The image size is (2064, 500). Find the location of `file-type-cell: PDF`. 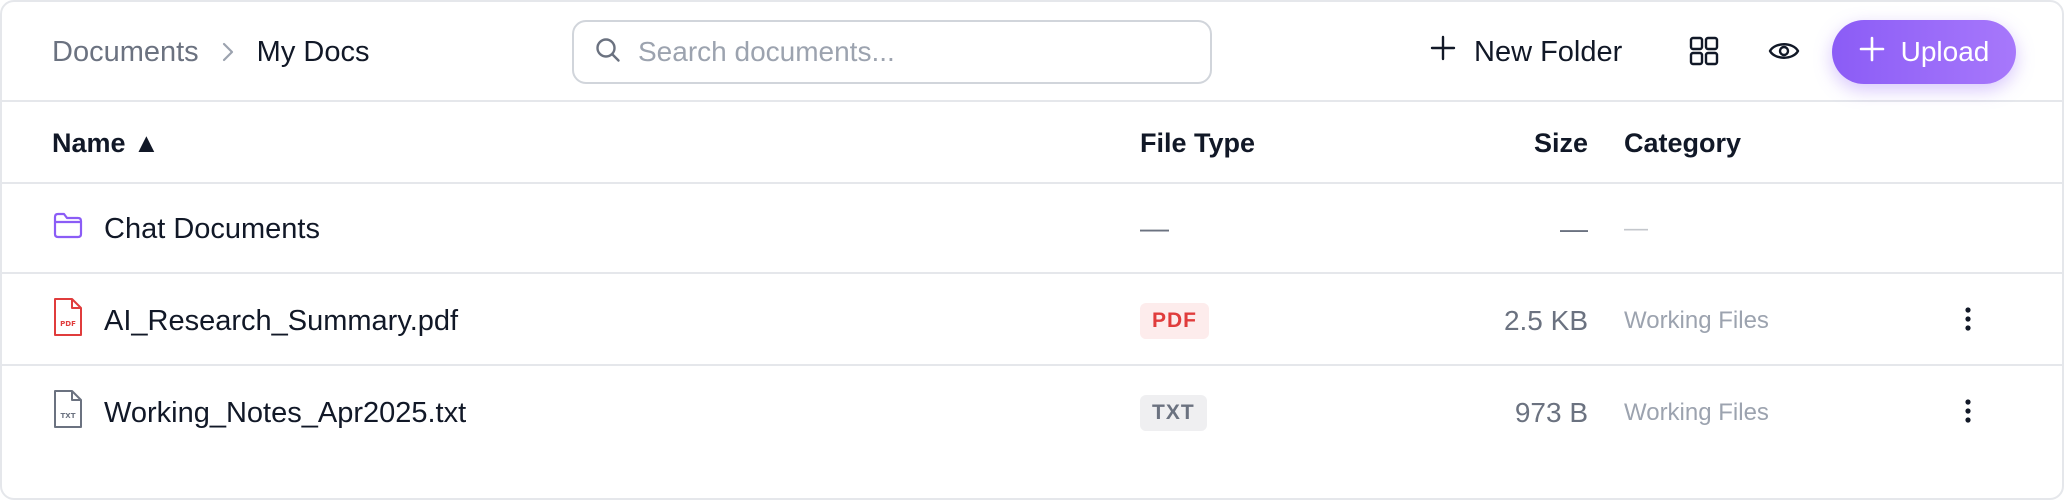

file-type-cell: PDF is located at coordinates (1174, 321).